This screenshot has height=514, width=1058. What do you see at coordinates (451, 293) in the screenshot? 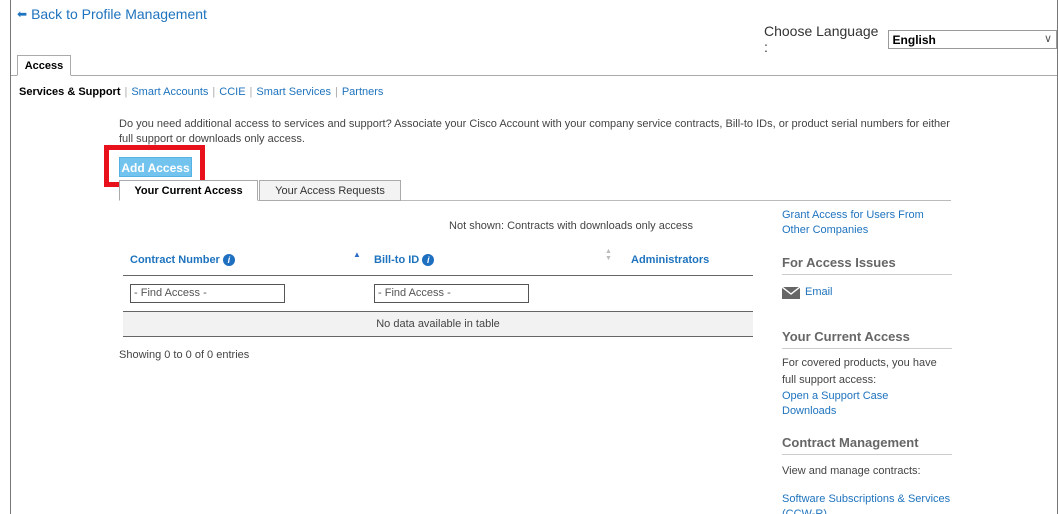
I see `bill-to-id-find-input: - Find Access -` at bounding box center [451, 293].